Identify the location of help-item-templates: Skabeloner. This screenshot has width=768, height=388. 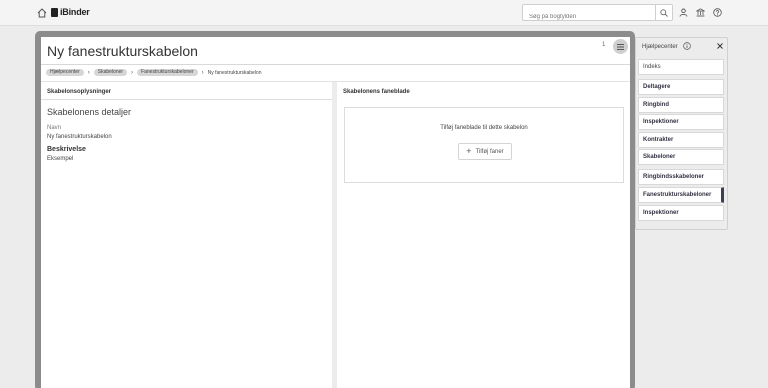
(681, 157).